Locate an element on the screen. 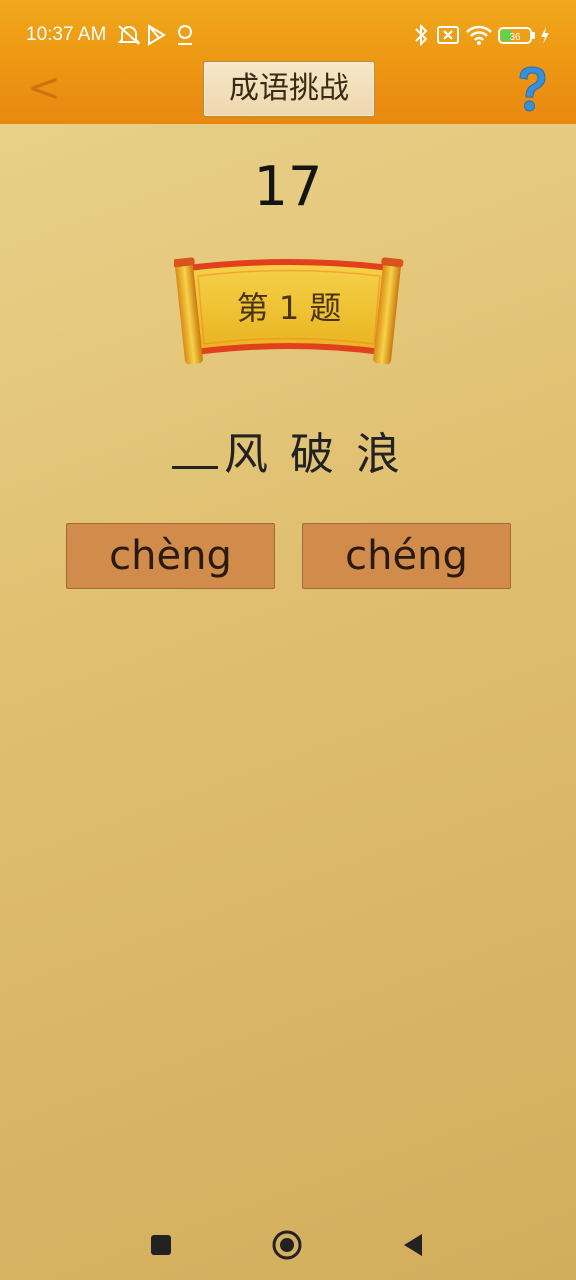 This screenshot has height=1280, width=576. question-number: 第 1 题 is located at coordinates (289, 308).